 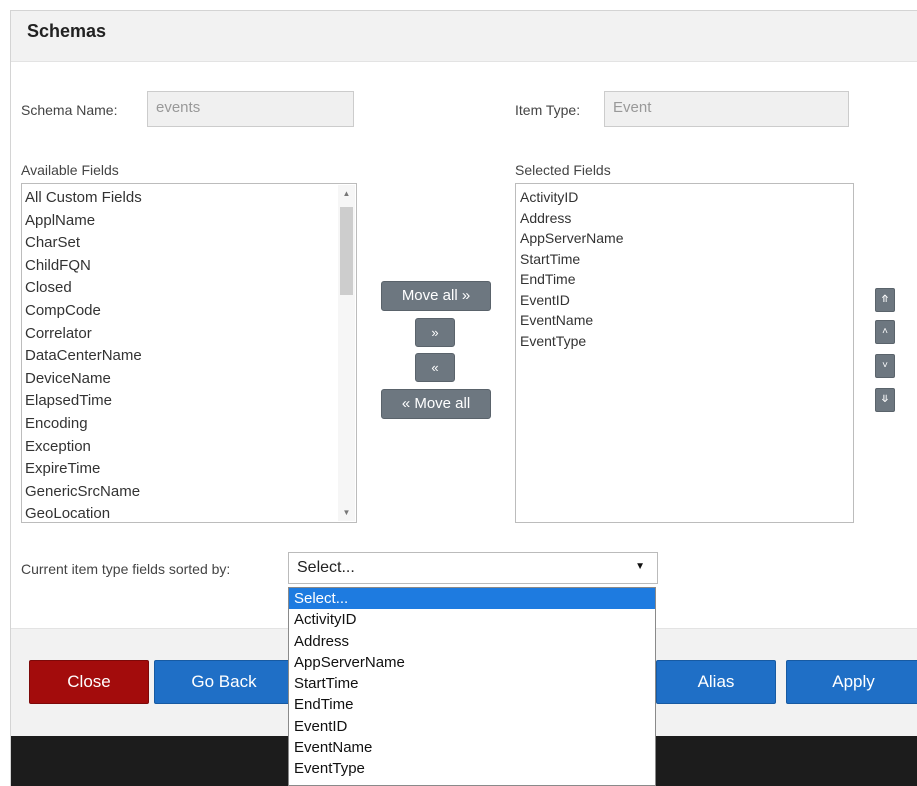 What do you see at coordinates (70, 170) in the screenshot?
I see `available-fields-label: Available Fields` at bounding box center [70, 170].